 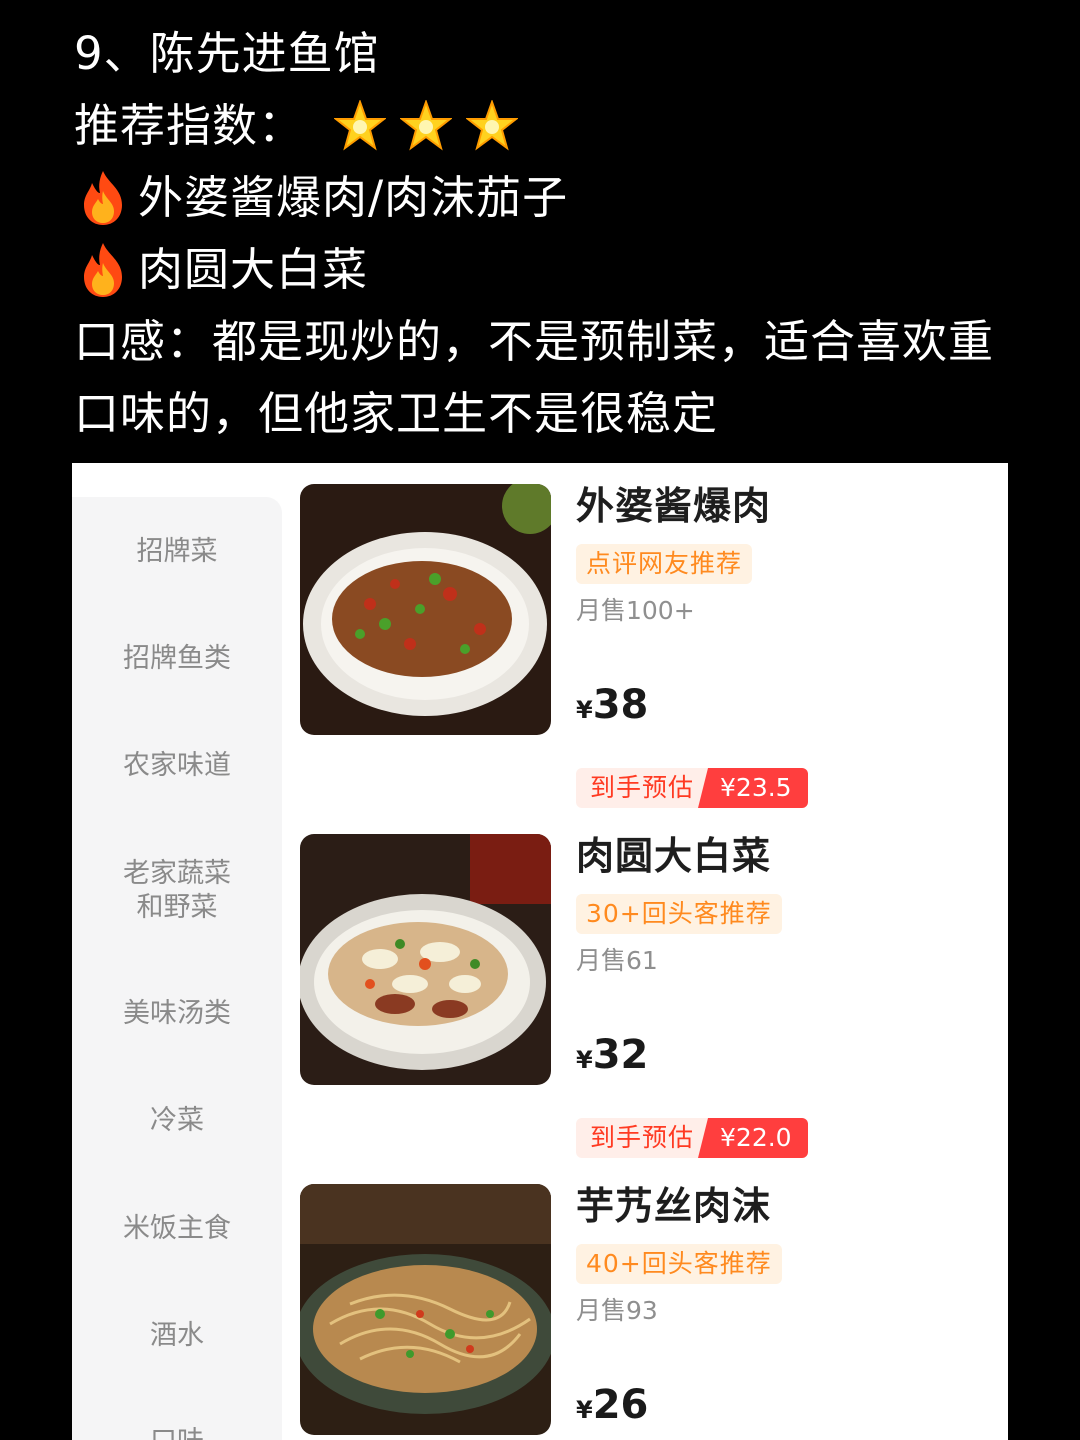 What do you see at coordinates (786, 1306) in the screenshot?
I see `dish-info: 芋艿丝肉沫 40+回头客推荐 月售93 ¥26` at bounding box center [786, 1306].